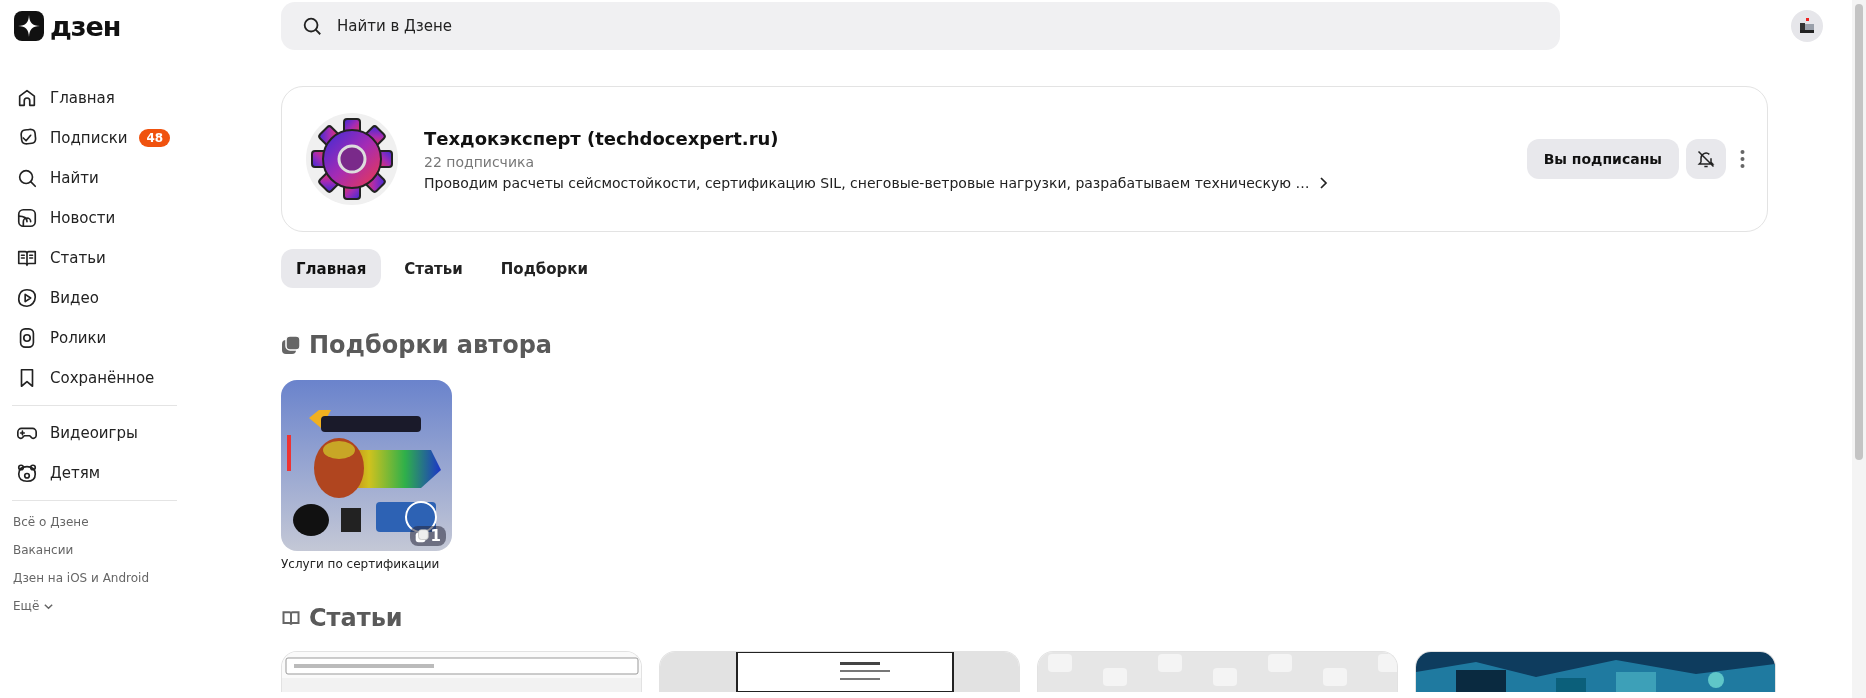 This screenshot has height=698, width=1866. Describe the element at coordinates (291, 618) in the screenshot. I see `book-icon` at that location.